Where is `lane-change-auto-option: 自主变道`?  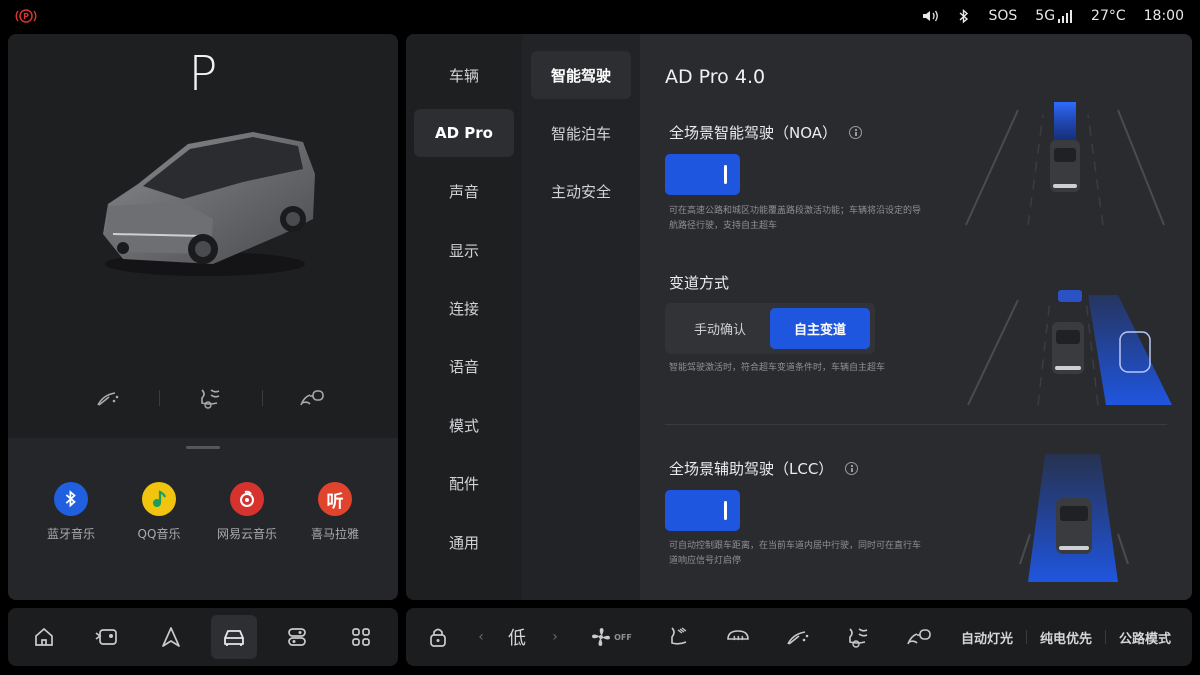
lane-change-auto-option: 自主变道 is located at coordinates (820, 328).